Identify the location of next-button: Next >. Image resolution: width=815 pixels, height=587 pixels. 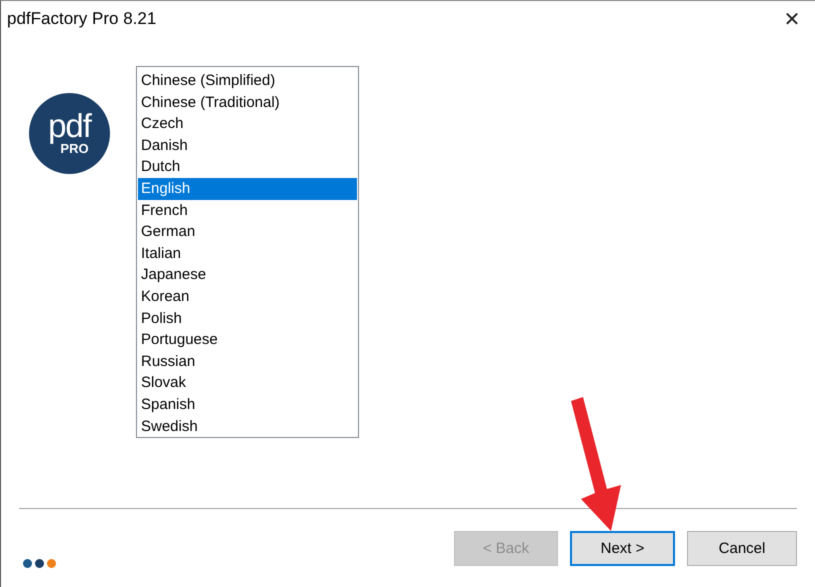
(622, 548).